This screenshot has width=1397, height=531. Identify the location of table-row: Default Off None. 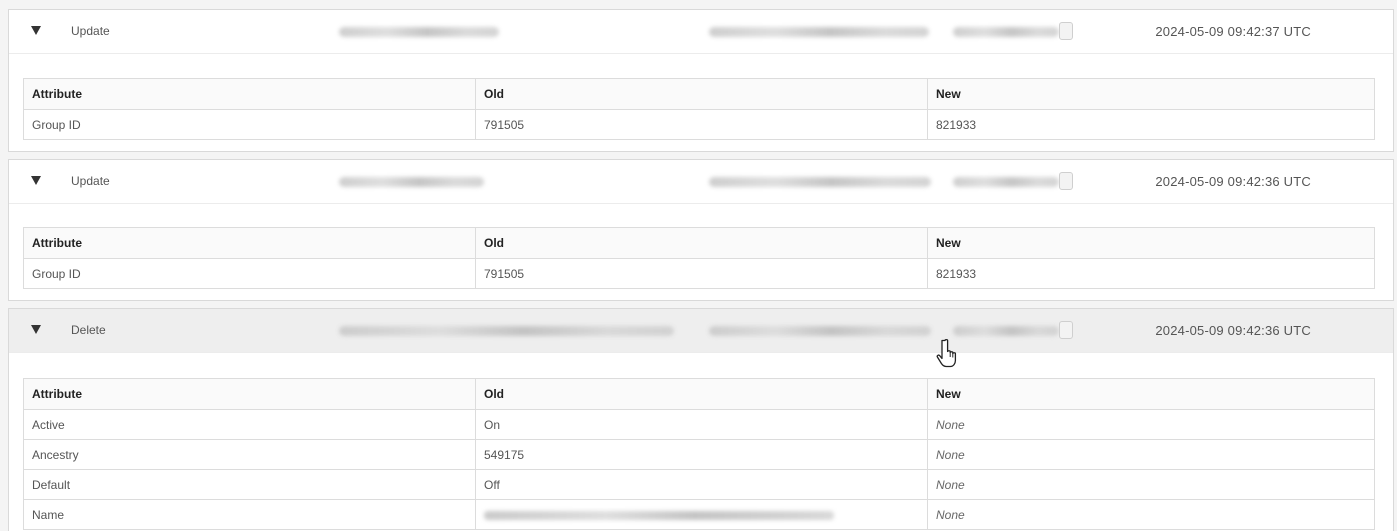
(699, 484).